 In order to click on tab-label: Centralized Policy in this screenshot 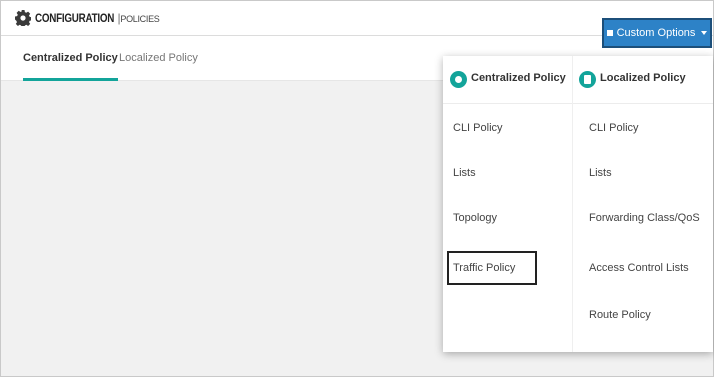, I will do `click(70, 58)`.